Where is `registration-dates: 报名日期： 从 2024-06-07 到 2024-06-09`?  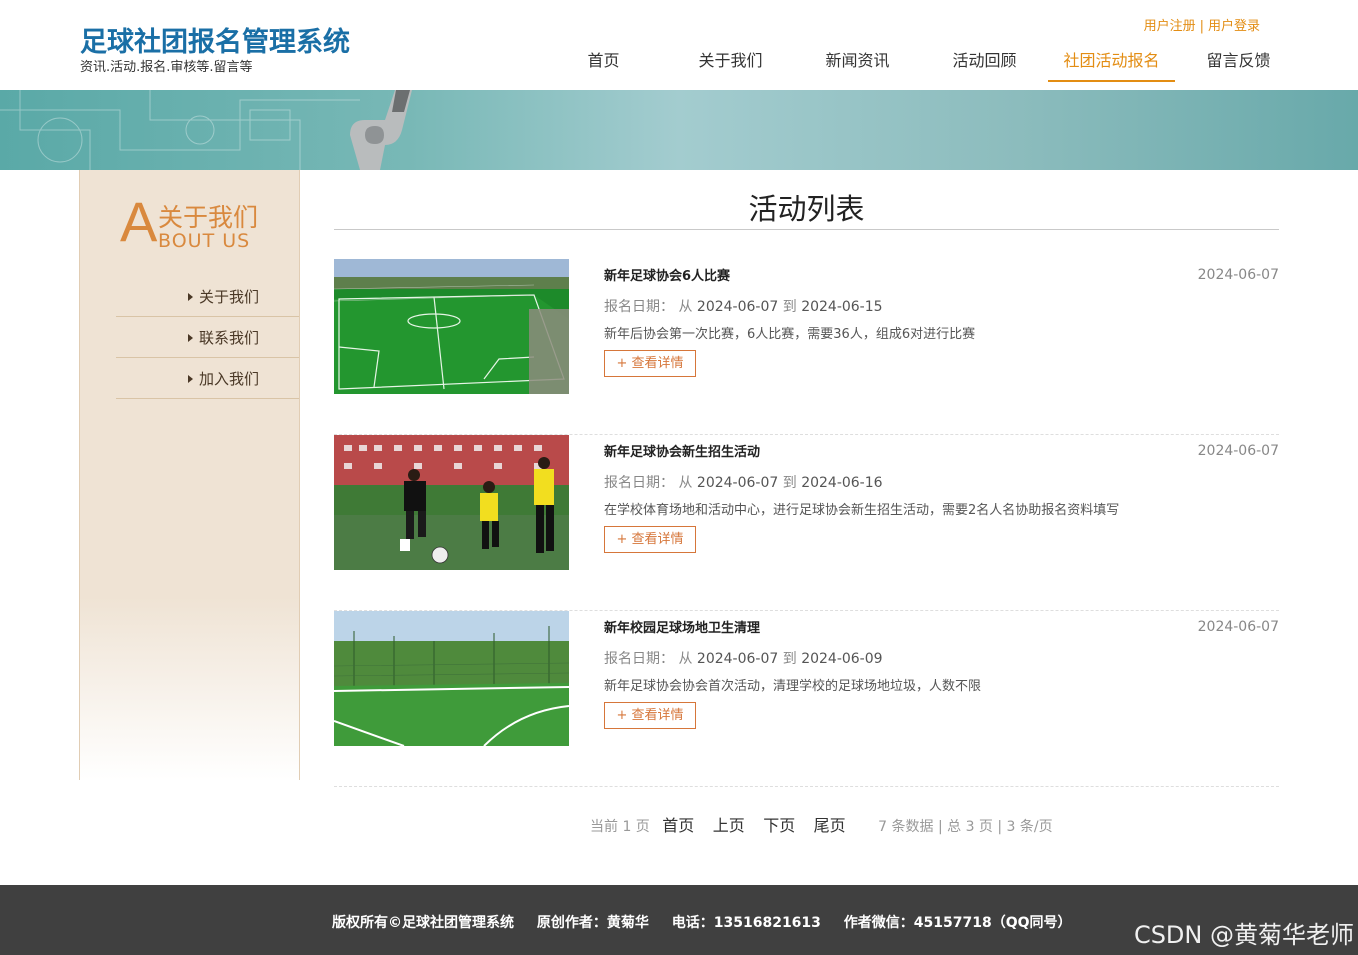
registration-dates: 报名日期： 从 2024-06-07 到 2024-06-09 is located at coordinates (743, 658).